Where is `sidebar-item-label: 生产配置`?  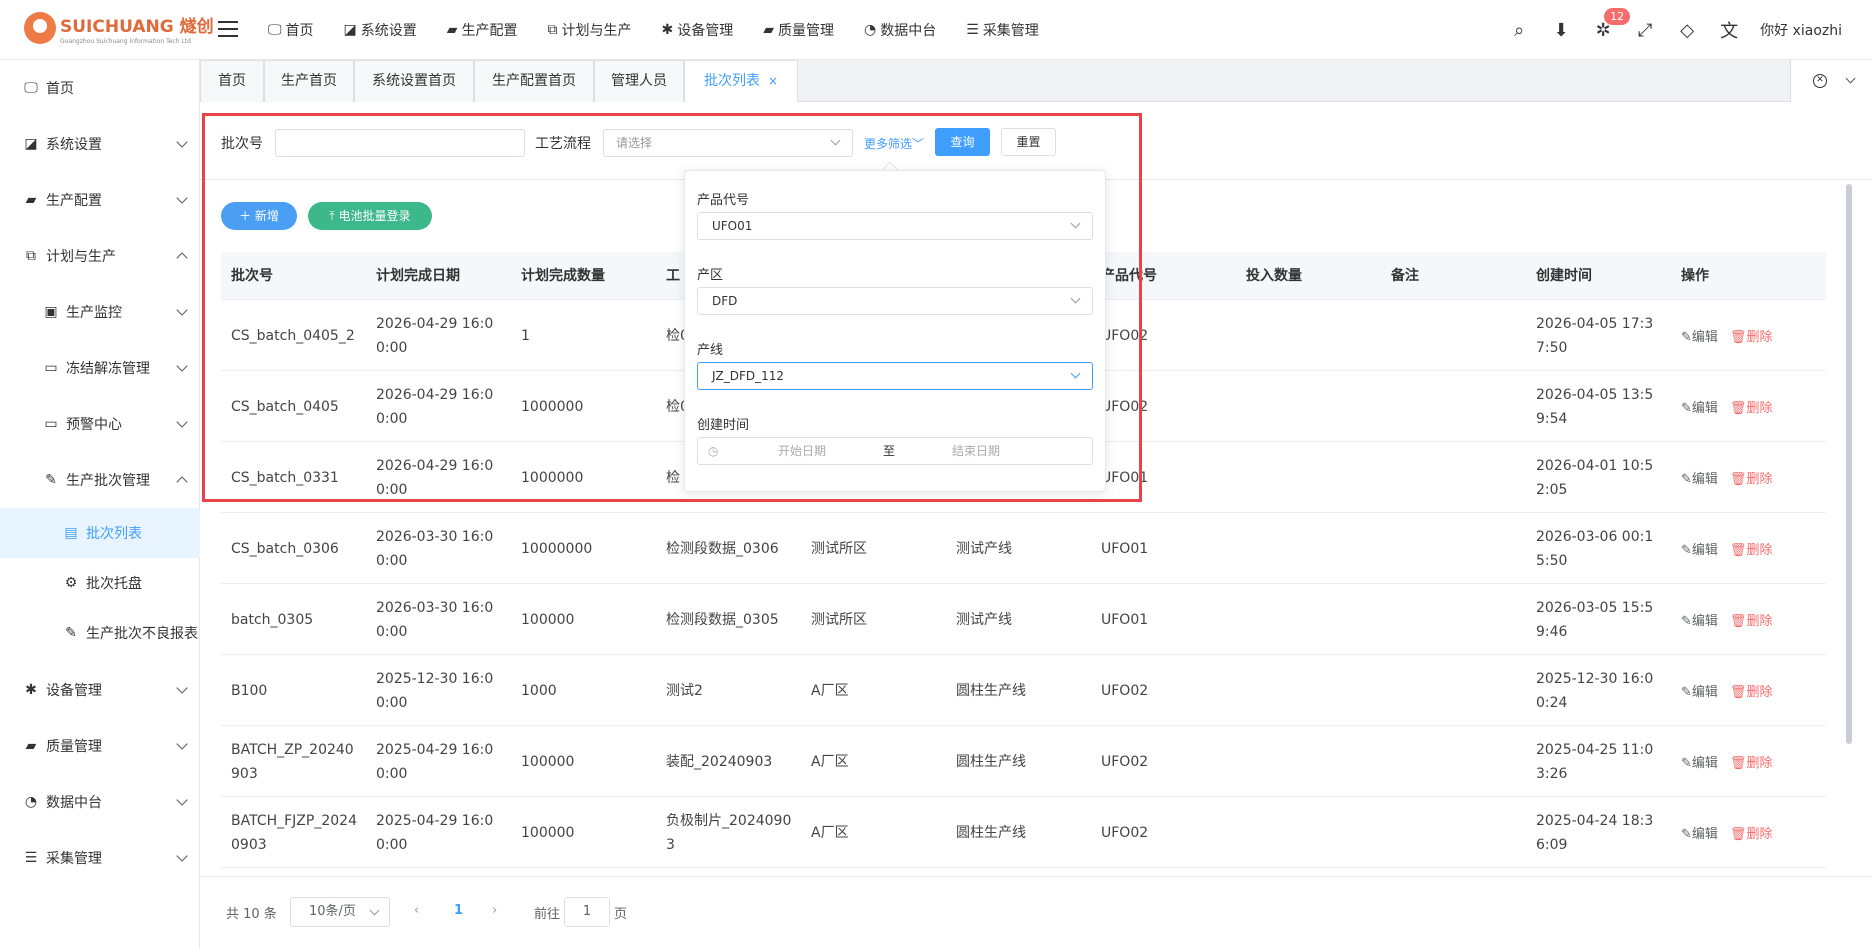 sidebar-item-label: 生产配置 is located at coordinates (74, 201).